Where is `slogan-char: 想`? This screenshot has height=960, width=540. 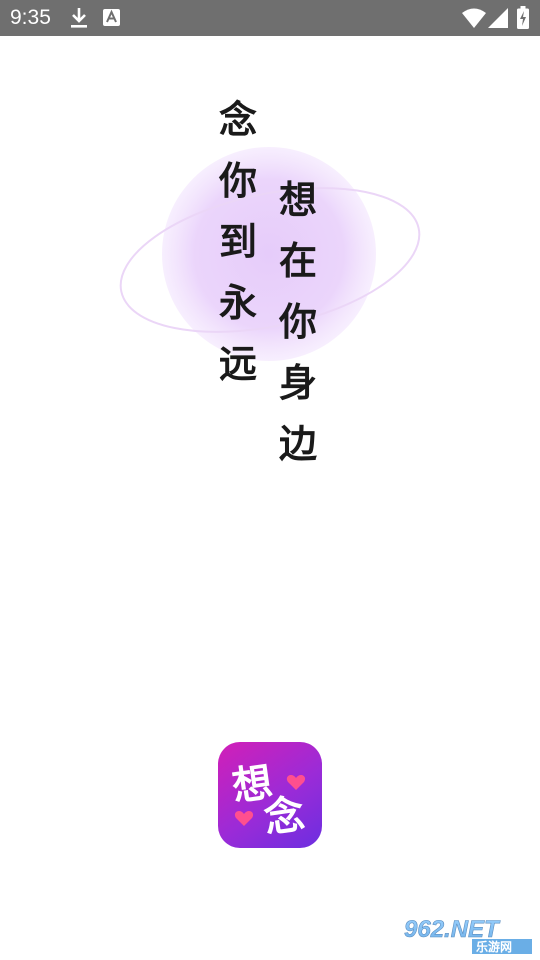
slogan-char: 想 is located at coordinates (297, 200).